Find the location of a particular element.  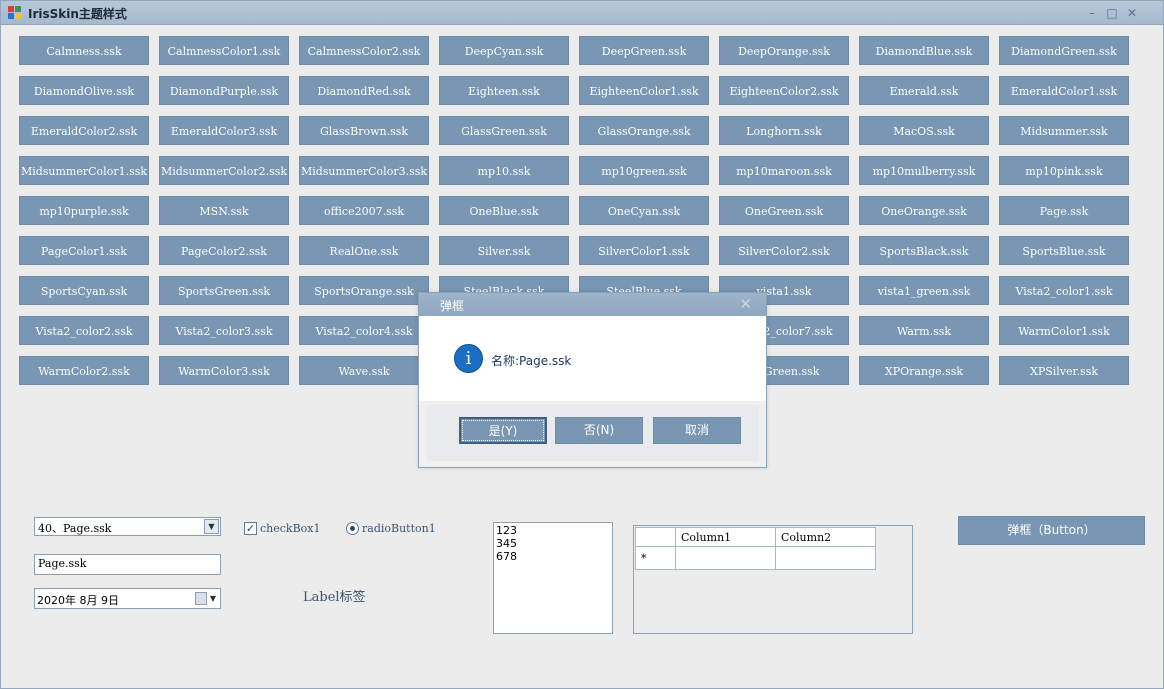

skin-button: MSN.ssk is located at coordinates (224, 210).